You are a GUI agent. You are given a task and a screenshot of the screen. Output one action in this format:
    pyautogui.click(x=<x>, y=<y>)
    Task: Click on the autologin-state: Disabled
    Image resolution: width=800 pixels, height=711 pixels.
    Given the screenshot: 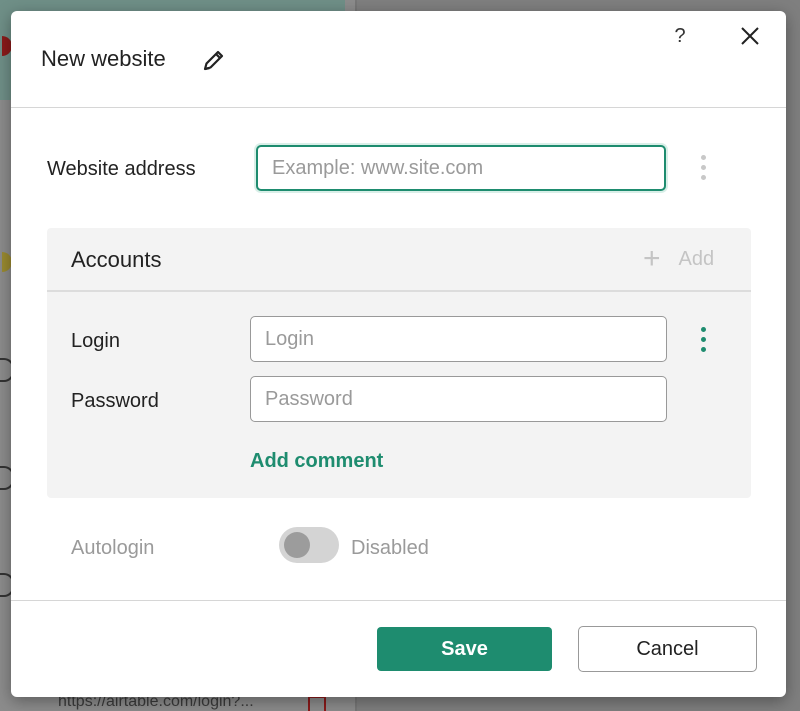 What is the action you would take?
    pyautogui.click(x=390, y=548)
    